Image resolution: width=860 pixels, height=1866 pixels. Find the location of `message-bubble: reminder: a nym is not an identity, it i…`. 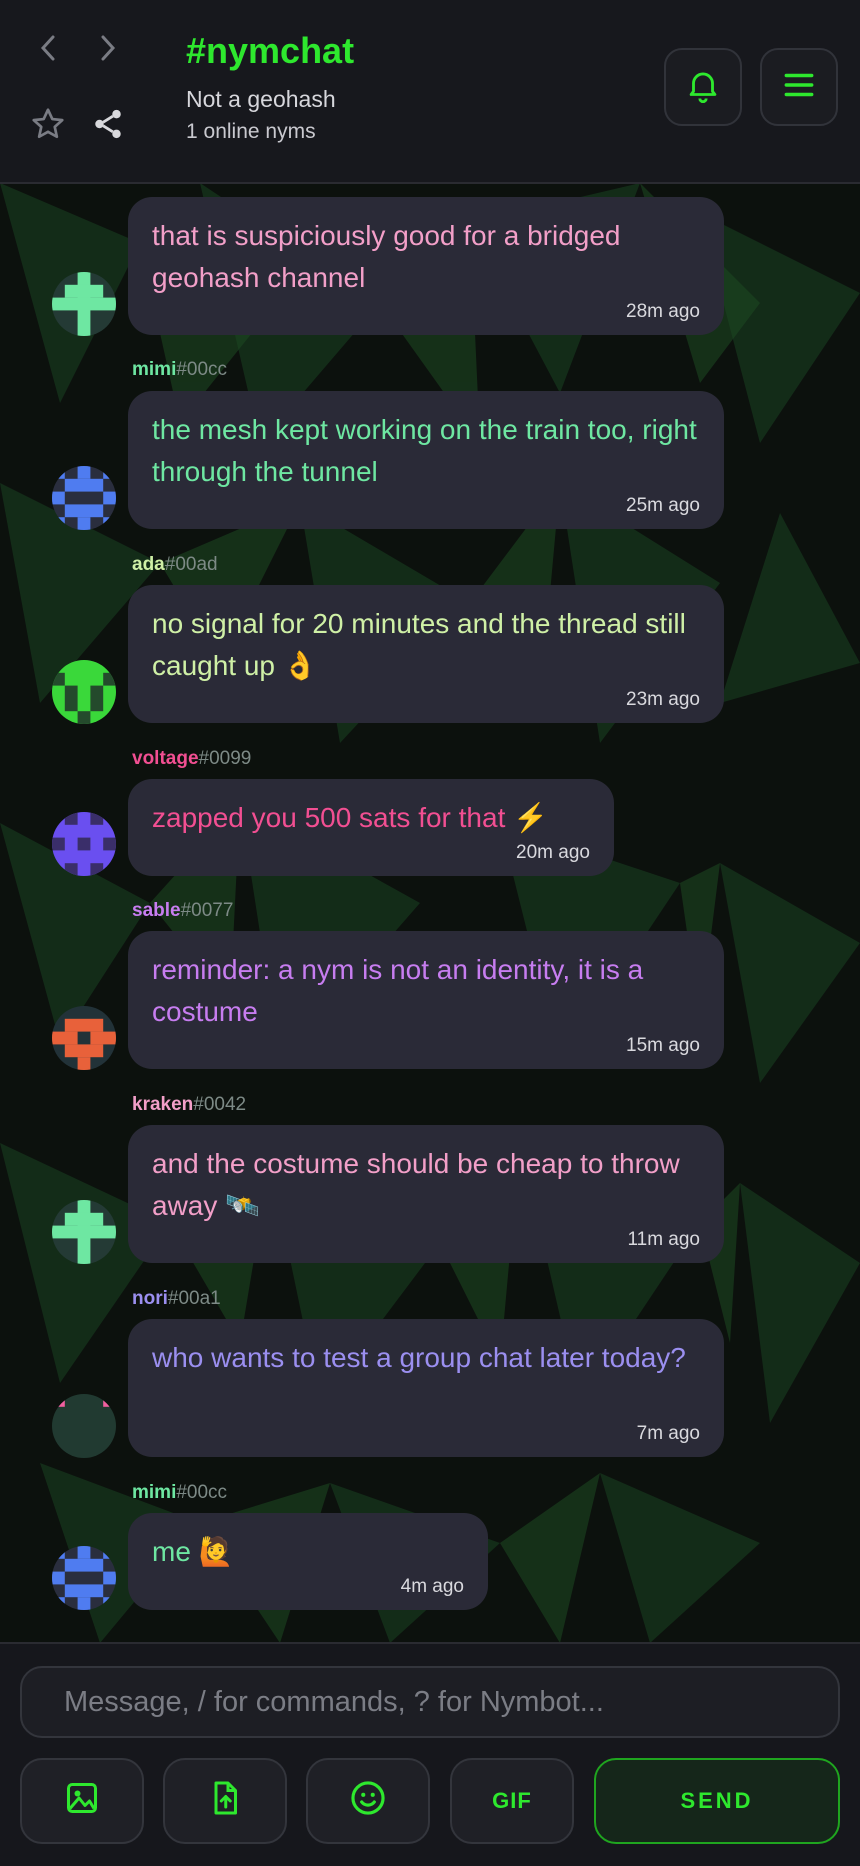

message-bubble: reminder: a nym is not an identity, it i… is located at coordinates (426, 1000).